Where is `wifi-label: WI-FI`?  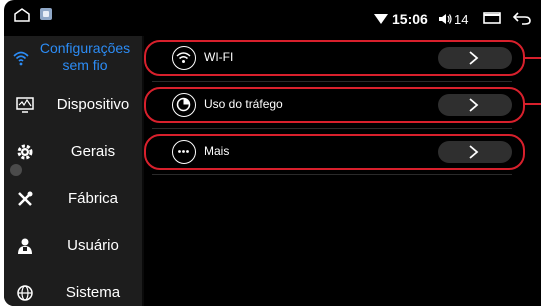 wifi-label: WI-FI is located at coordinates (219, 57).